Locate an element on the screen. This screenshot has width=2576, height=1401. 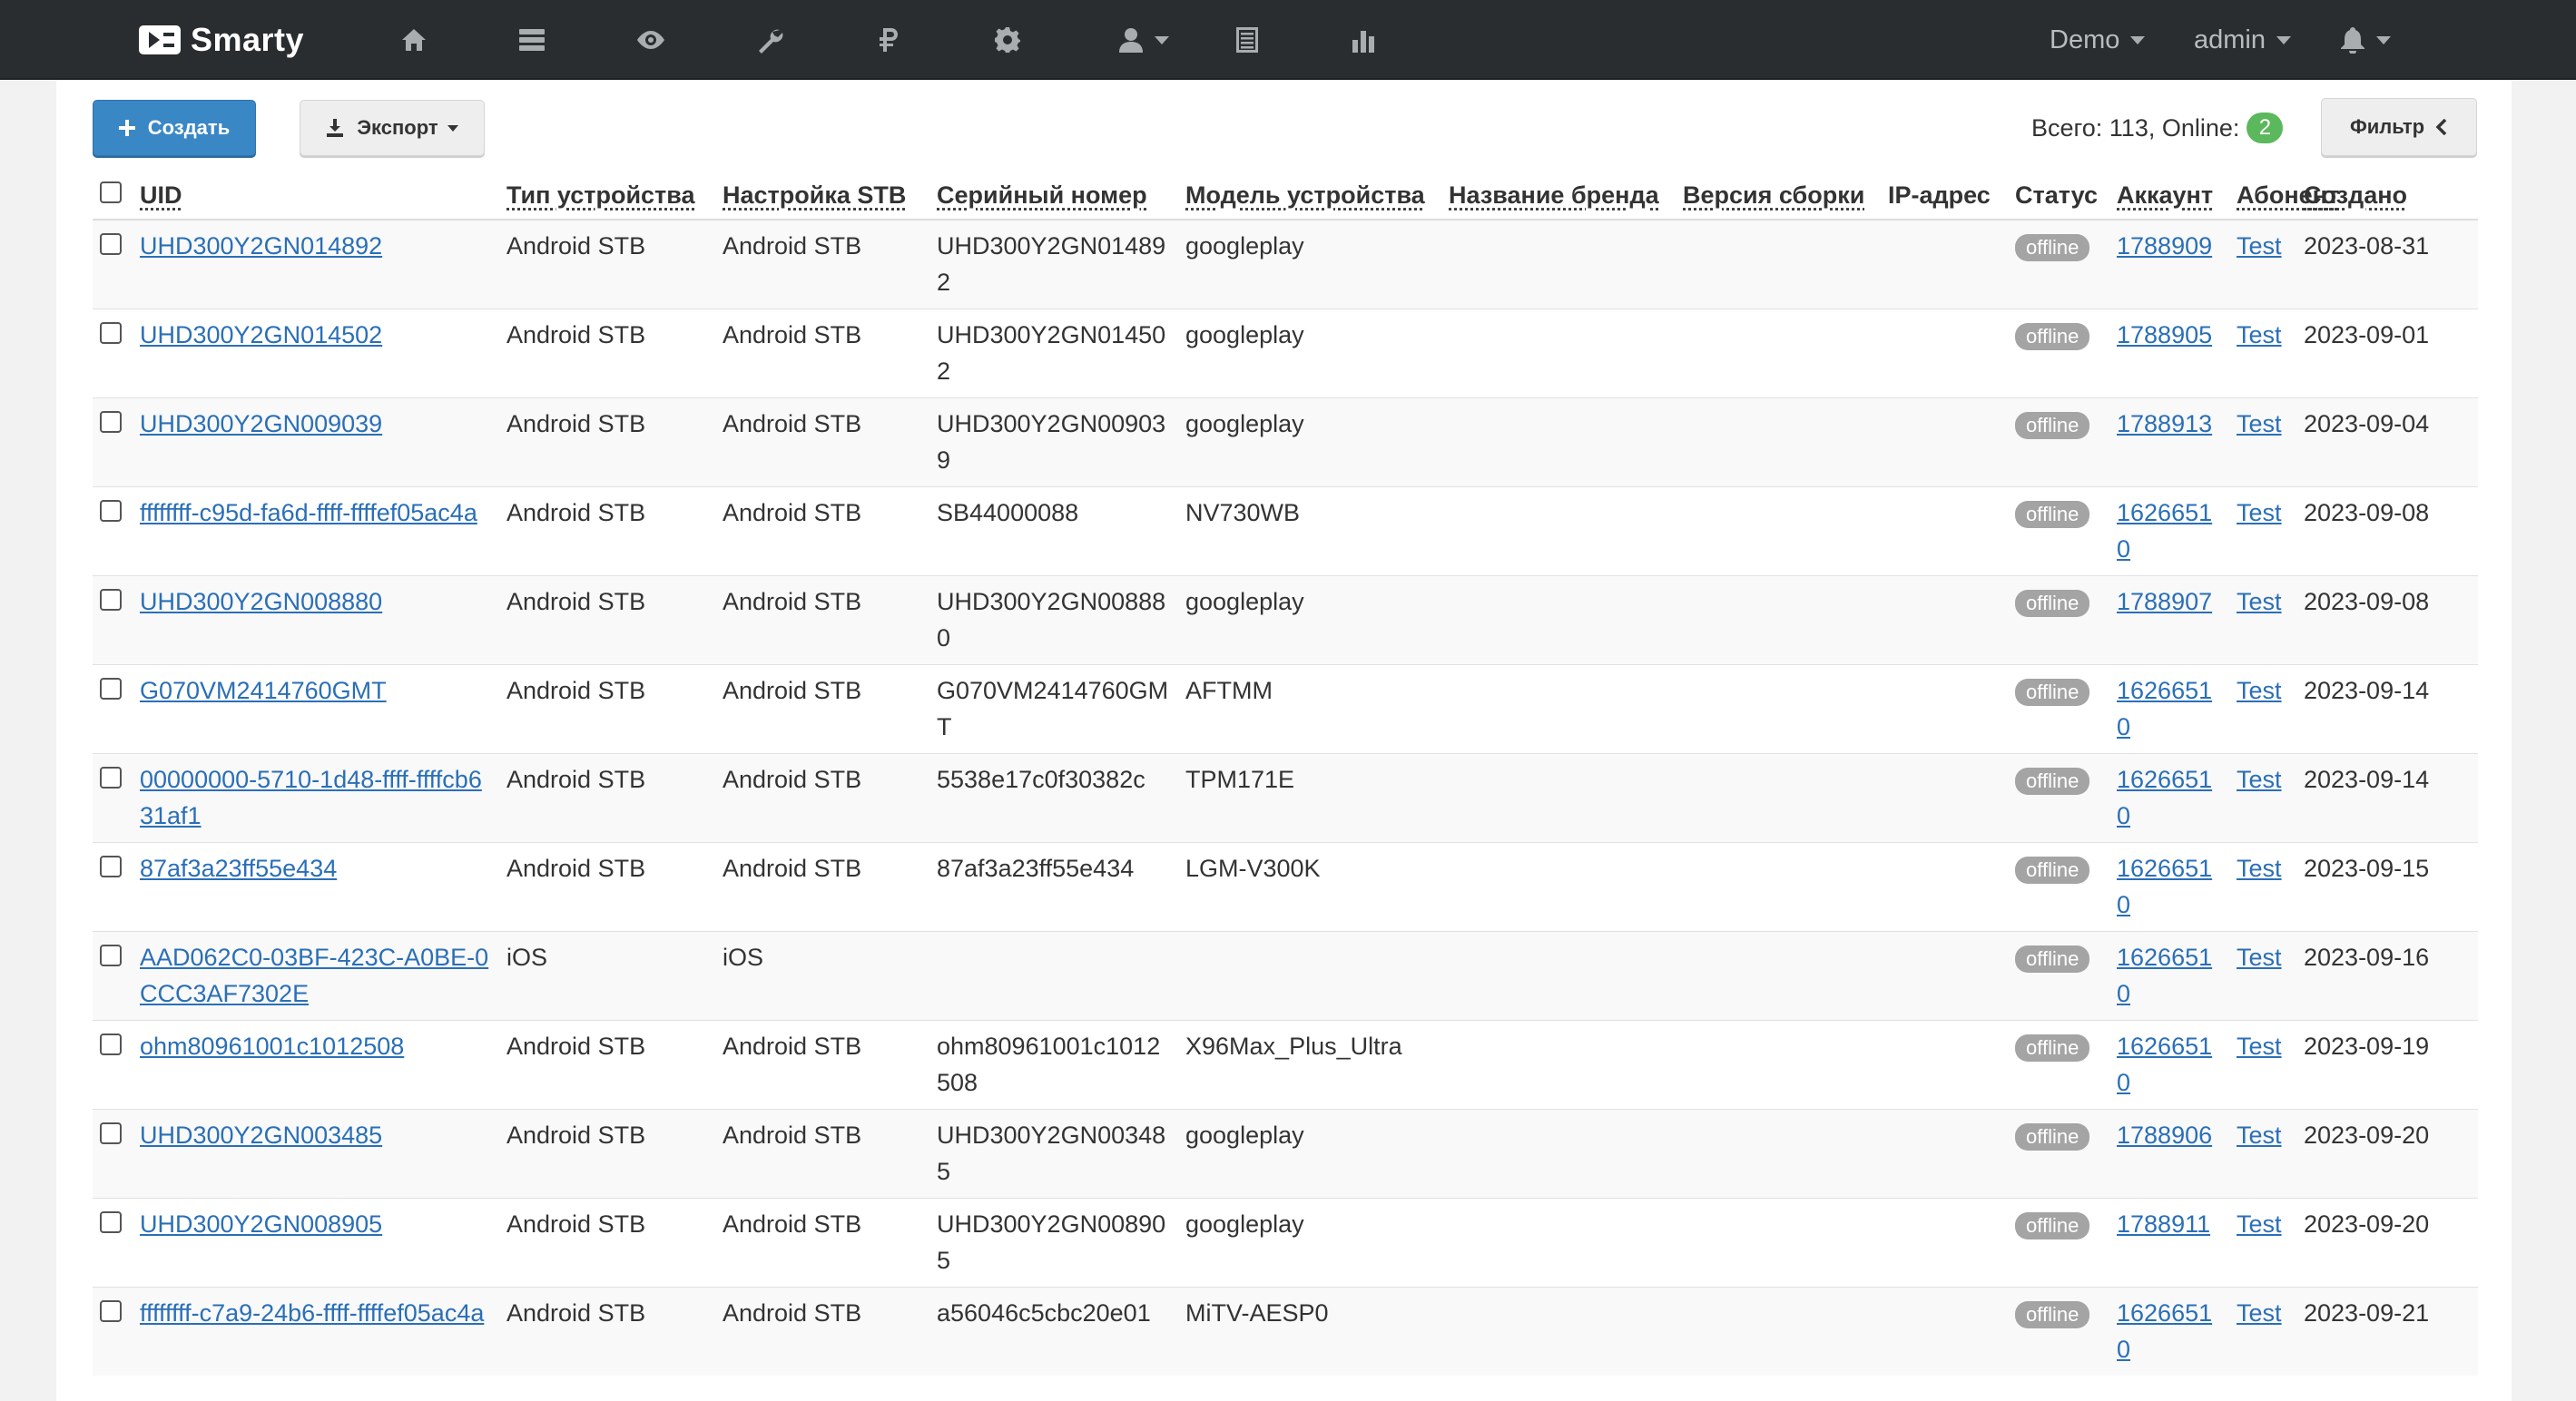
user-menu-icon is located at coordinates (1143, 40).